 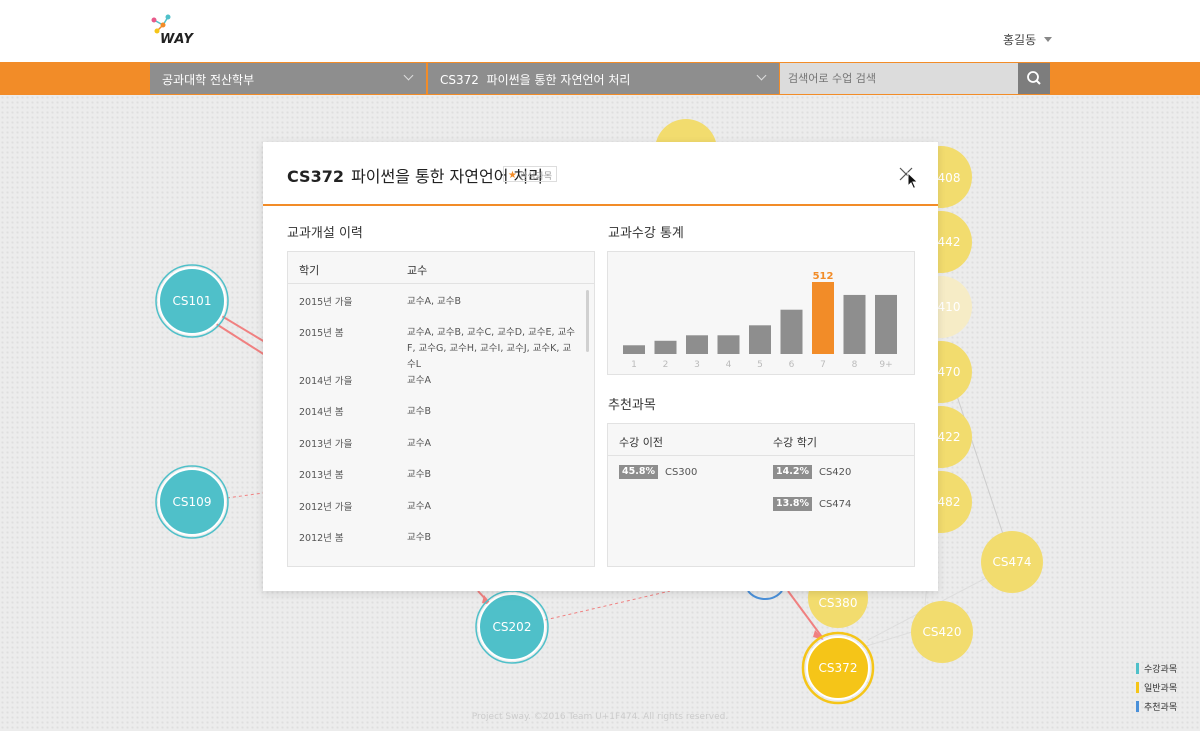 I want to click on node-label: 422, so click(x=949, y=437).